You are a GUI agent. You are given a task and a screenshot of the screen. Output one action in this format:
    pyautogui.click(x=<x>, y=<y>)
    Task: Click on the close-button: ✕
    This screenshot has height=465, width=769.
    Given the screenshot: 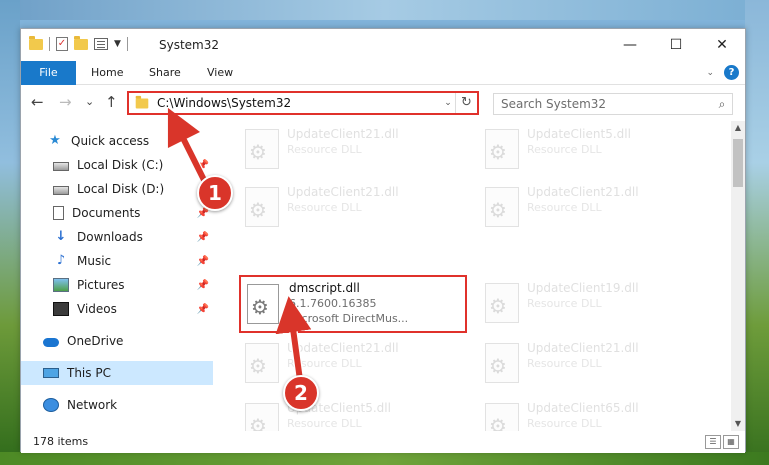 What is the action you would take?
    pyautogui.click(x=722, y=45)
    